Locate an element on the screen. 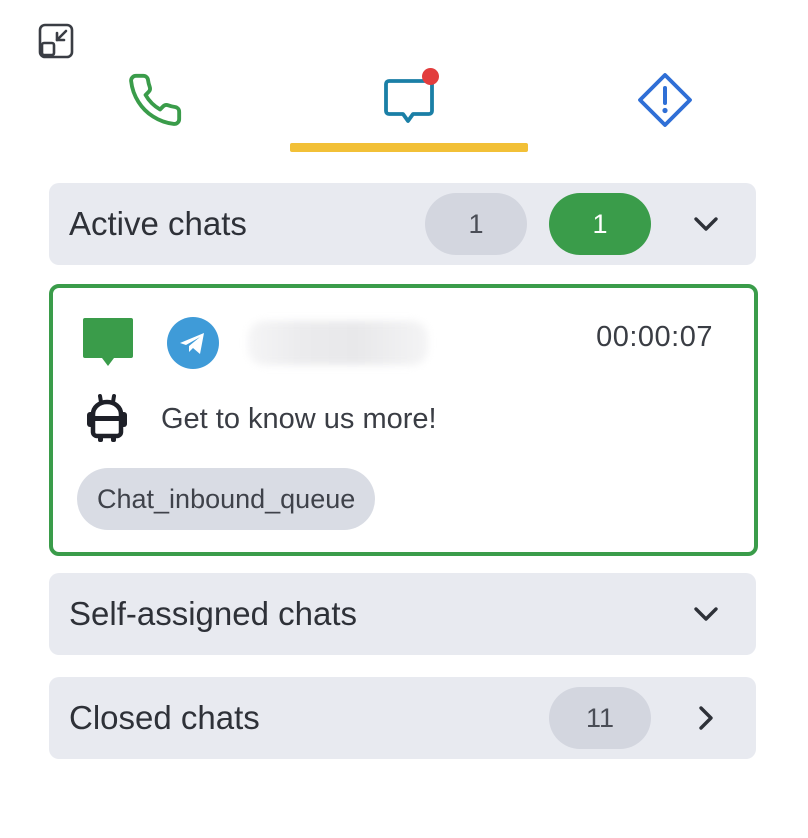  tab-bar is located at coordinates (404, 108).